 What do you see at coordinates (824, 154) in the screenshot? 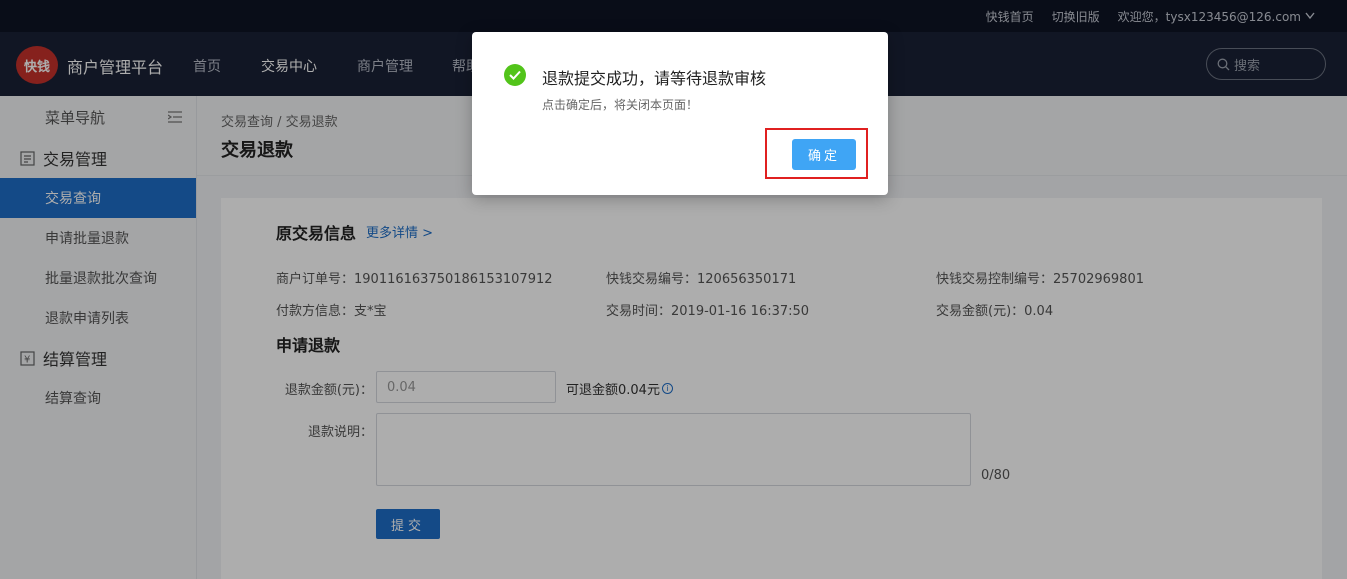
I see `confirm-button: 确定` at bounding box center [824, 154].